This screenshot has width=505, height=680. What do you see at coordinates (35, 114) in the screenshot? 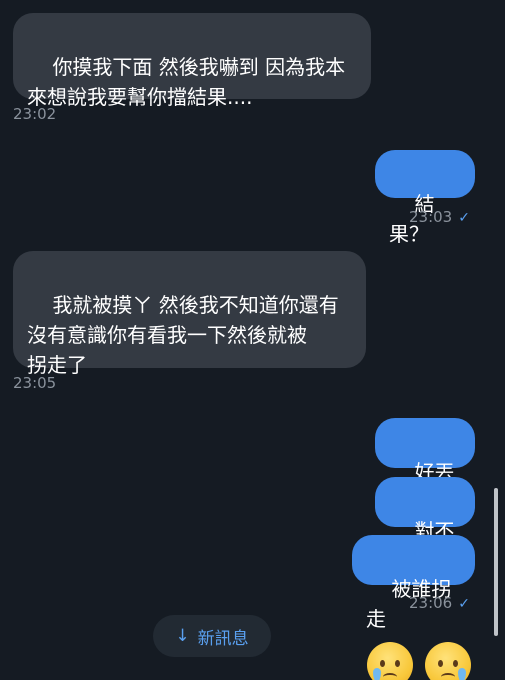
I see `message-timestamp: 23:02` at bounding box center [35, 114].